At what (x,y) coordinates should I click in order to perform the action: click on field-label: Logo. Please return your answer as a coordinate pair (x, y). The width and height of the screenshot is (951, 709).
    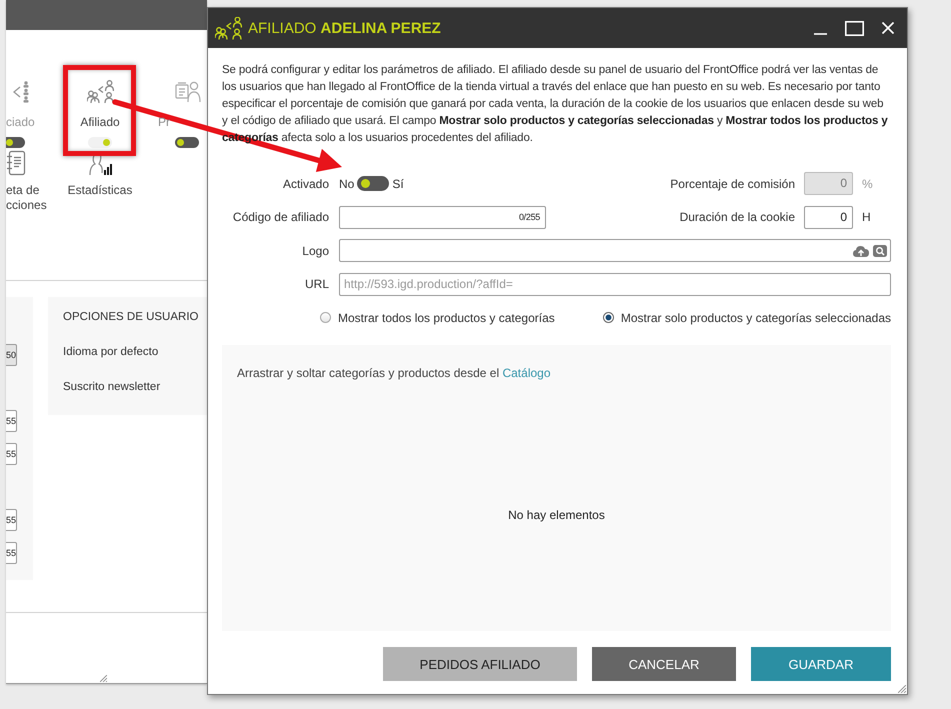
    Looking at the image, I should click on (315, 251).